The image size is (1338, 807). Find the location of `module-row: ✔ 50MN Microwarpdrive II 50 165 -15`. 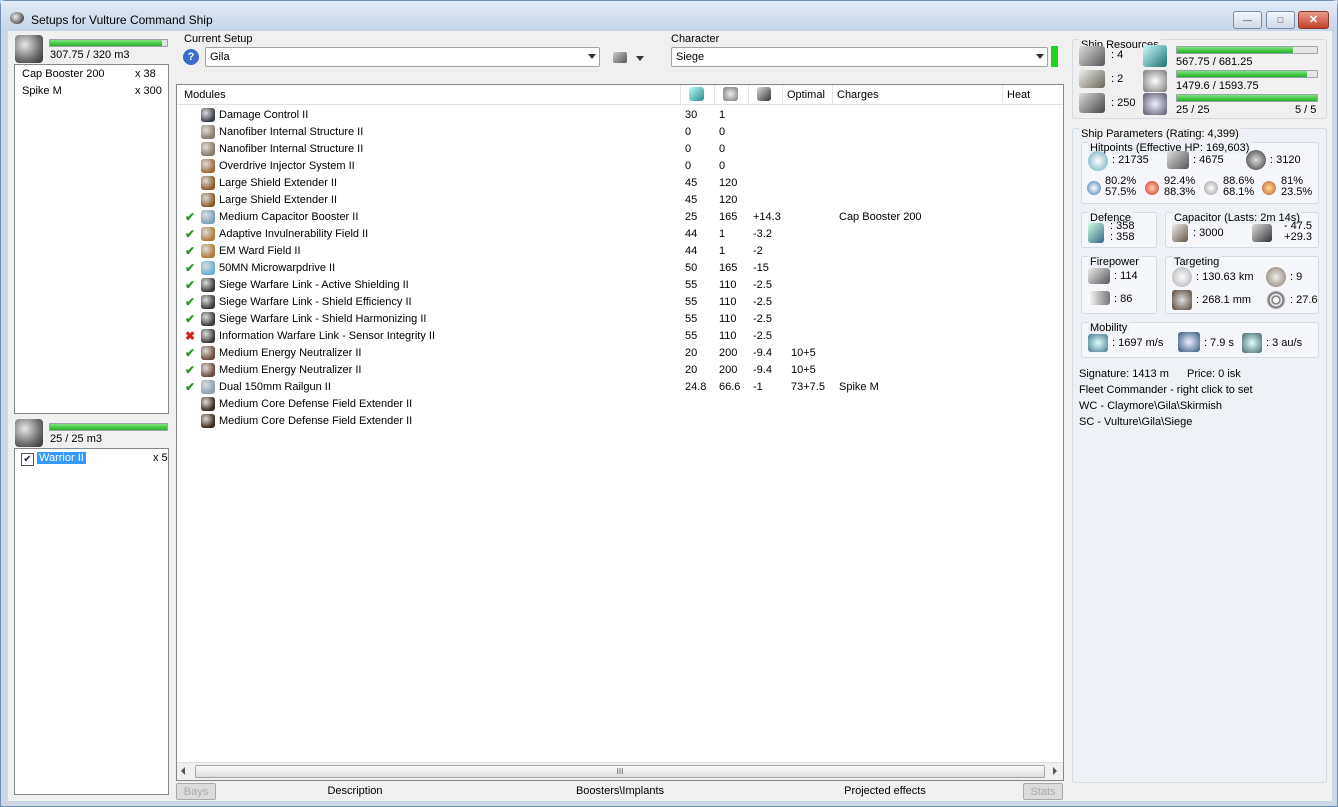

module-row: ✔ 50MN Microwarpdrive II 50 165 -15 is located at coordinates (620, 268).